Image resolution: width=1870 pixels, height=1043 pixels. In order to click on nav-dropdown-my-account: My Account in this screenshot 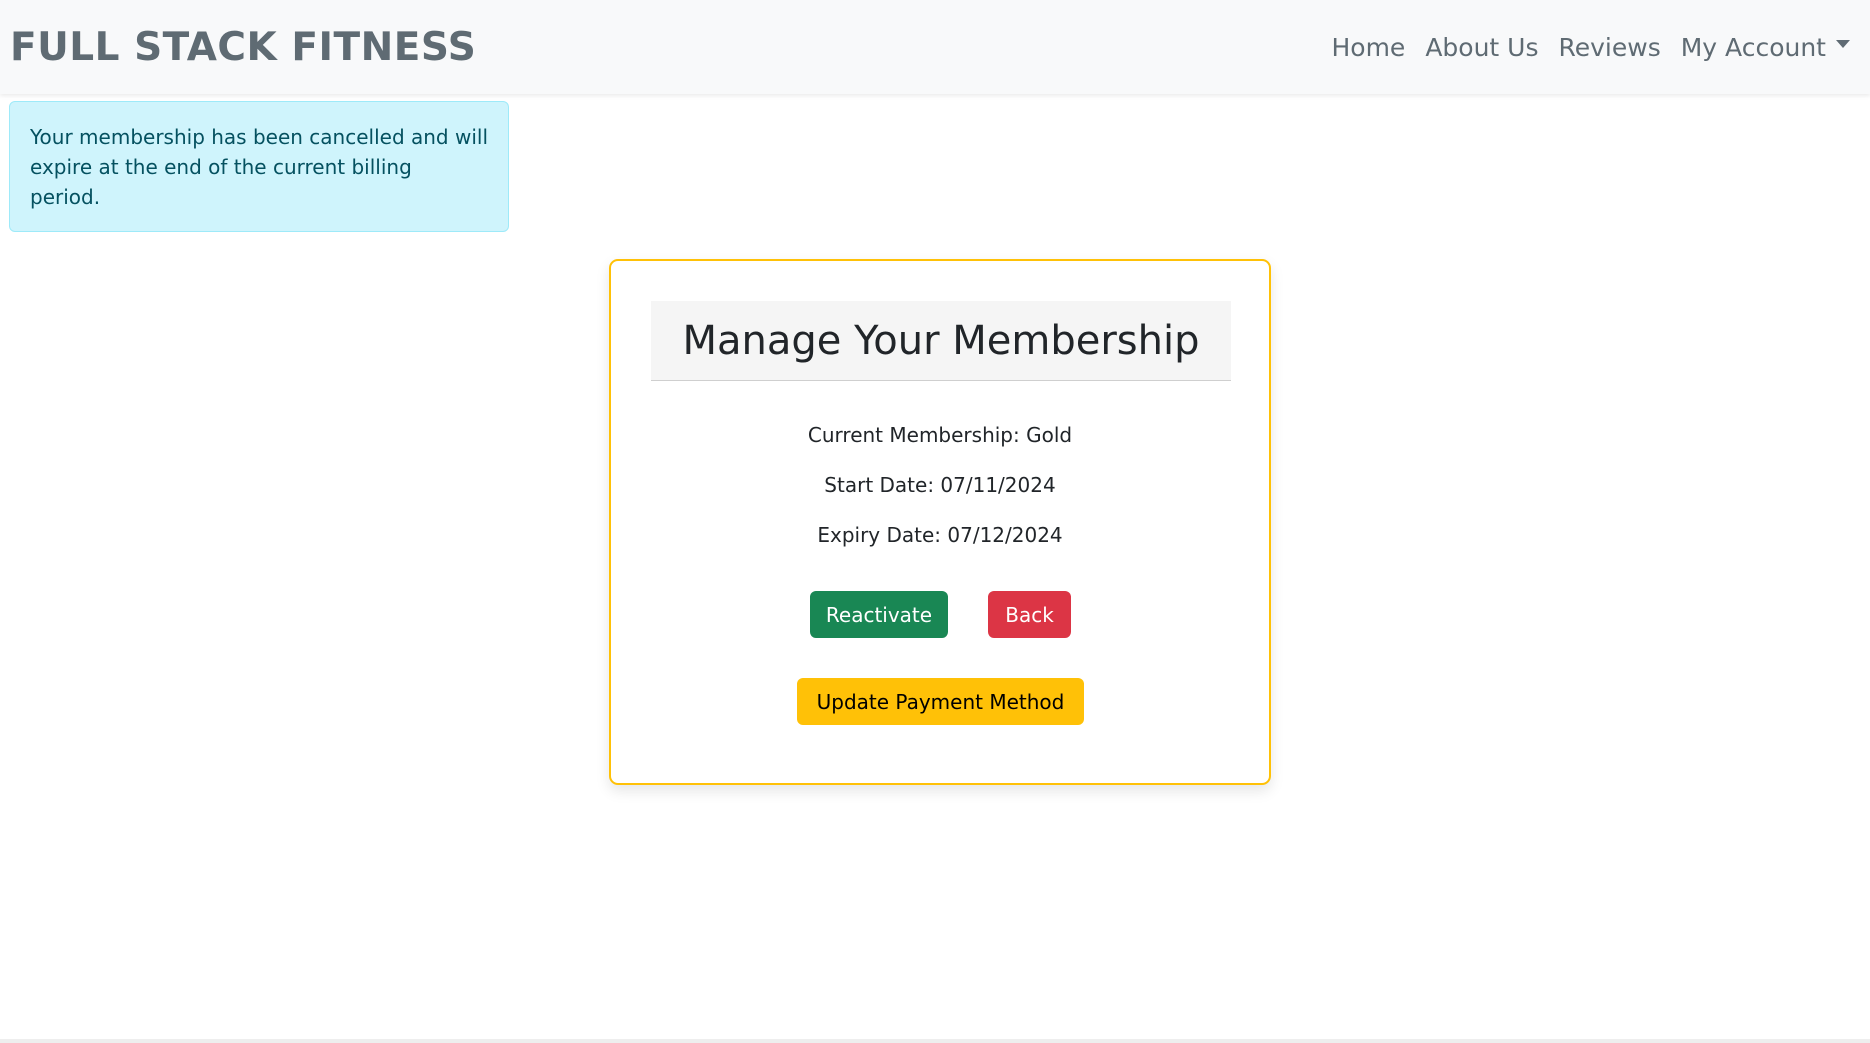, I will do `click(1765, 47)`.